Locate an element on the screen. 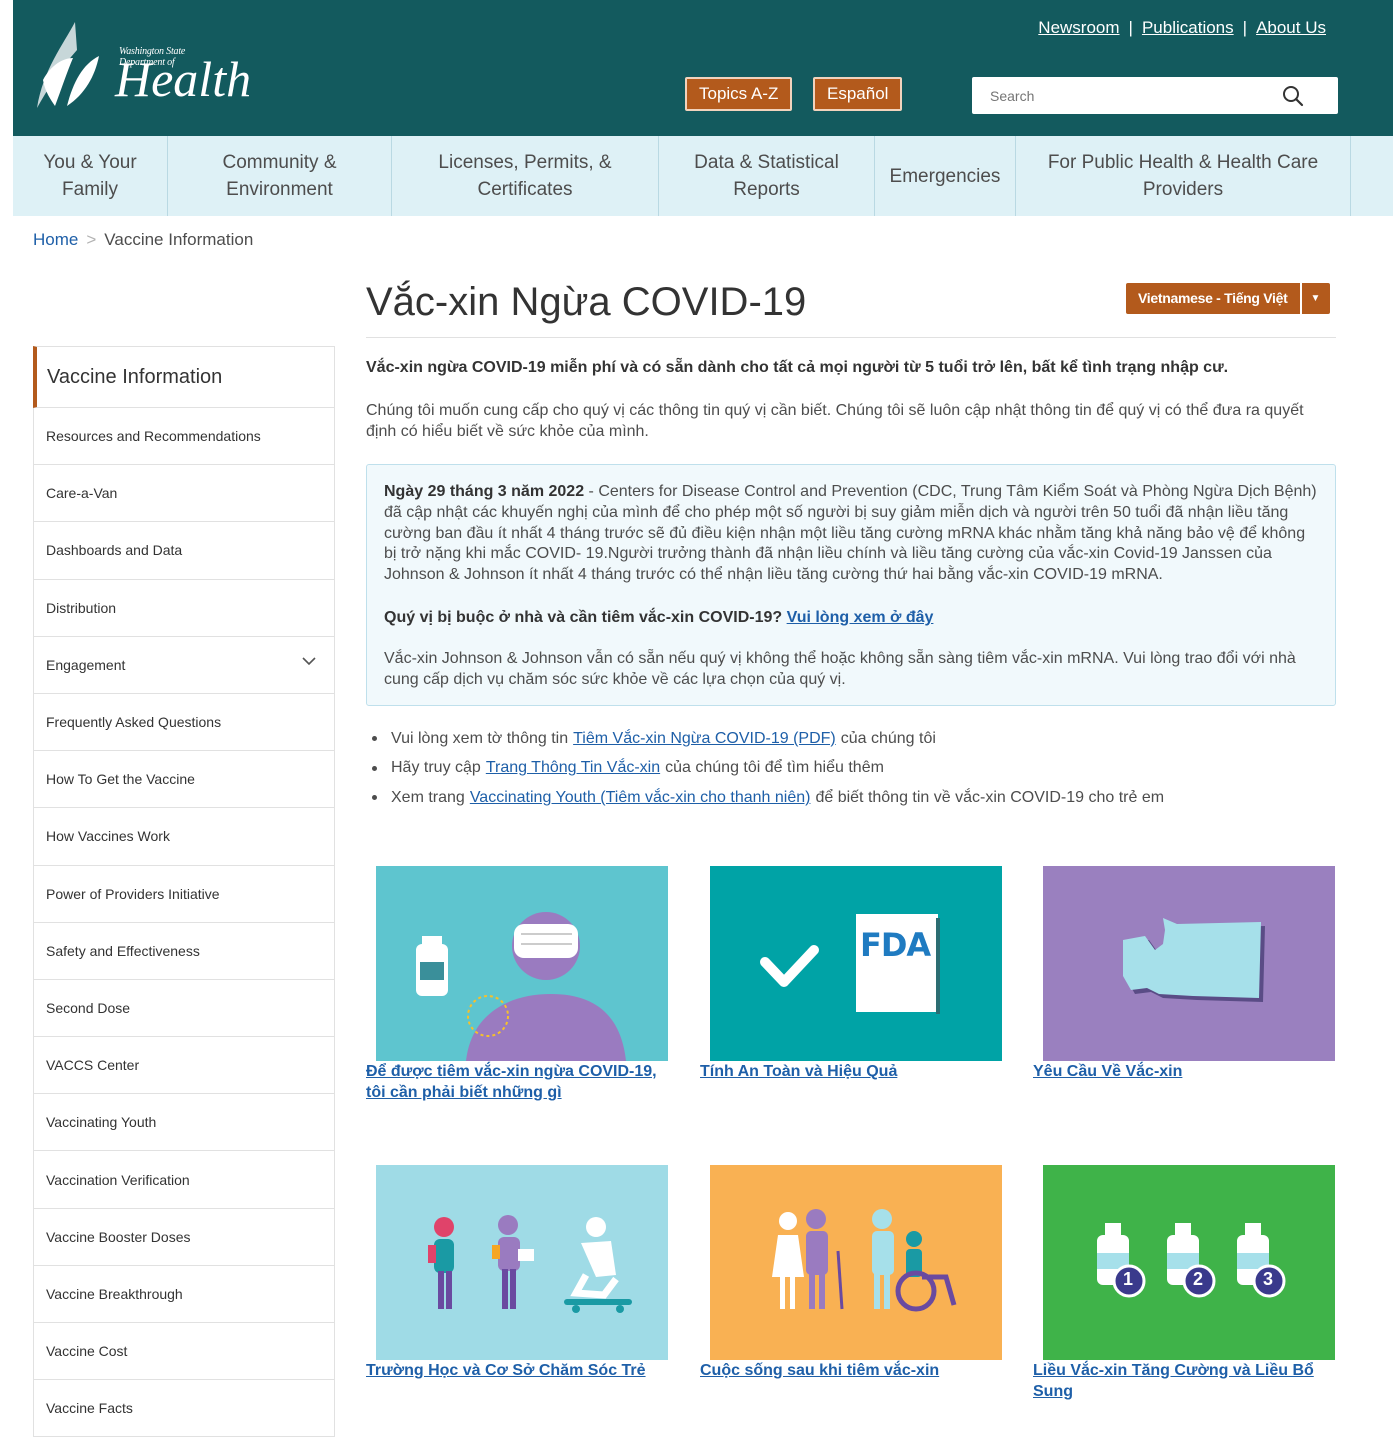 The image size is (1393, 1440). community-illustration is located at coordinates (856, 1262).